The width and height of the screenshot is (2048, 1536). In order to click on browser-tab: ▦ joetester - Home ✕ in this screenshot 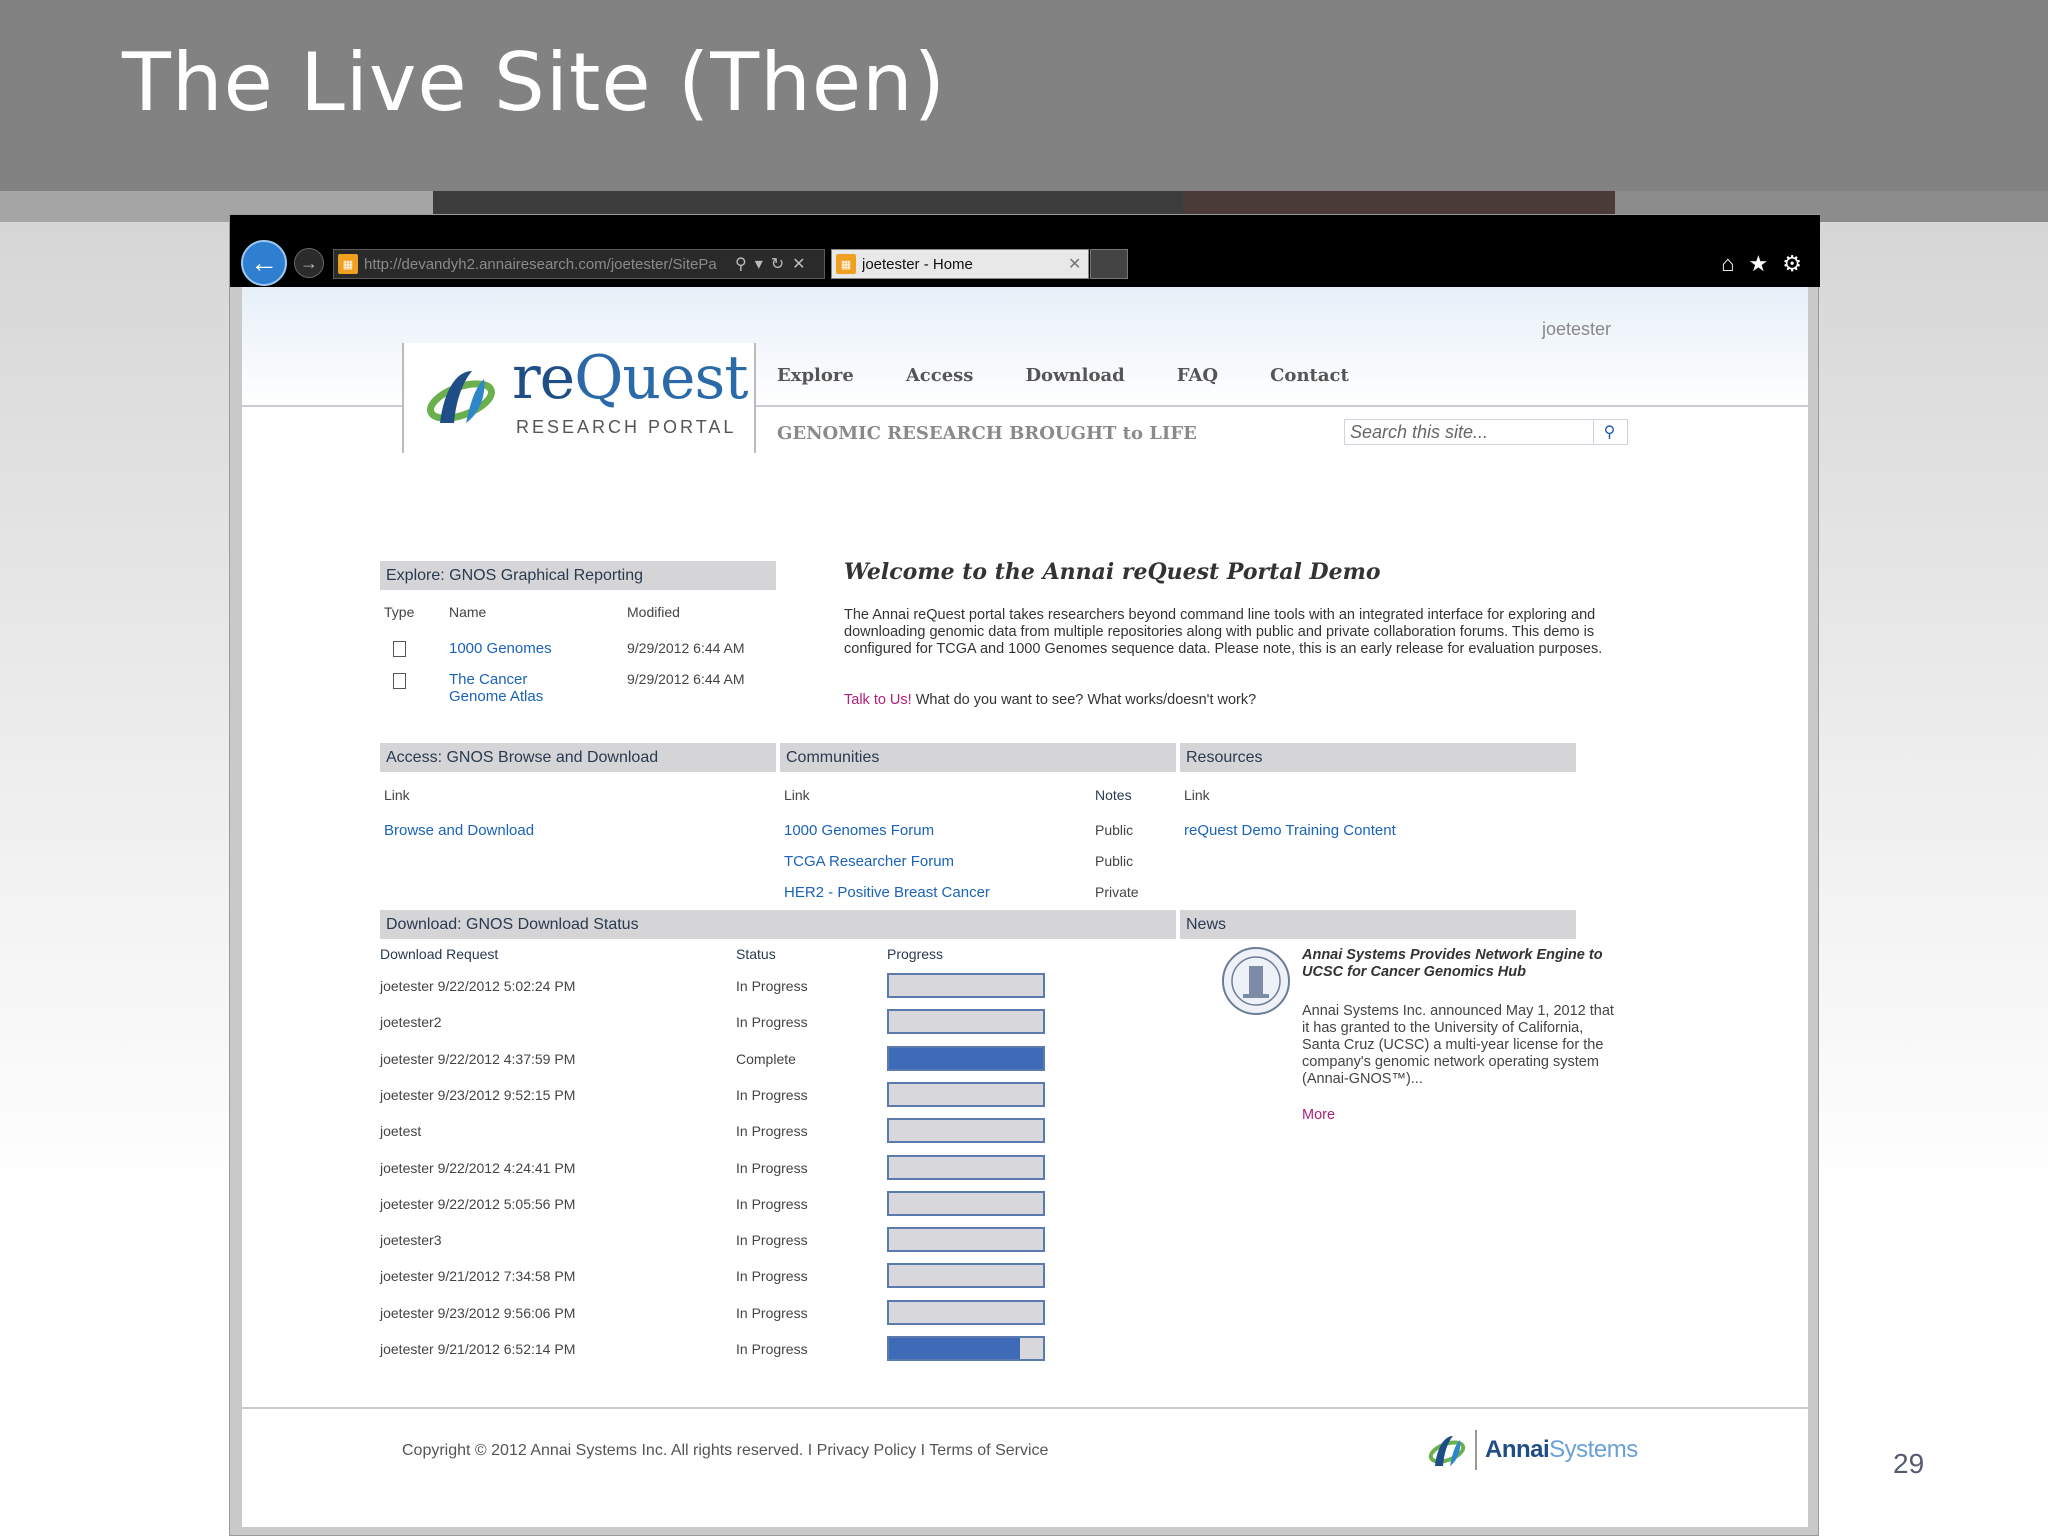, I will do `click(960, 264)`.